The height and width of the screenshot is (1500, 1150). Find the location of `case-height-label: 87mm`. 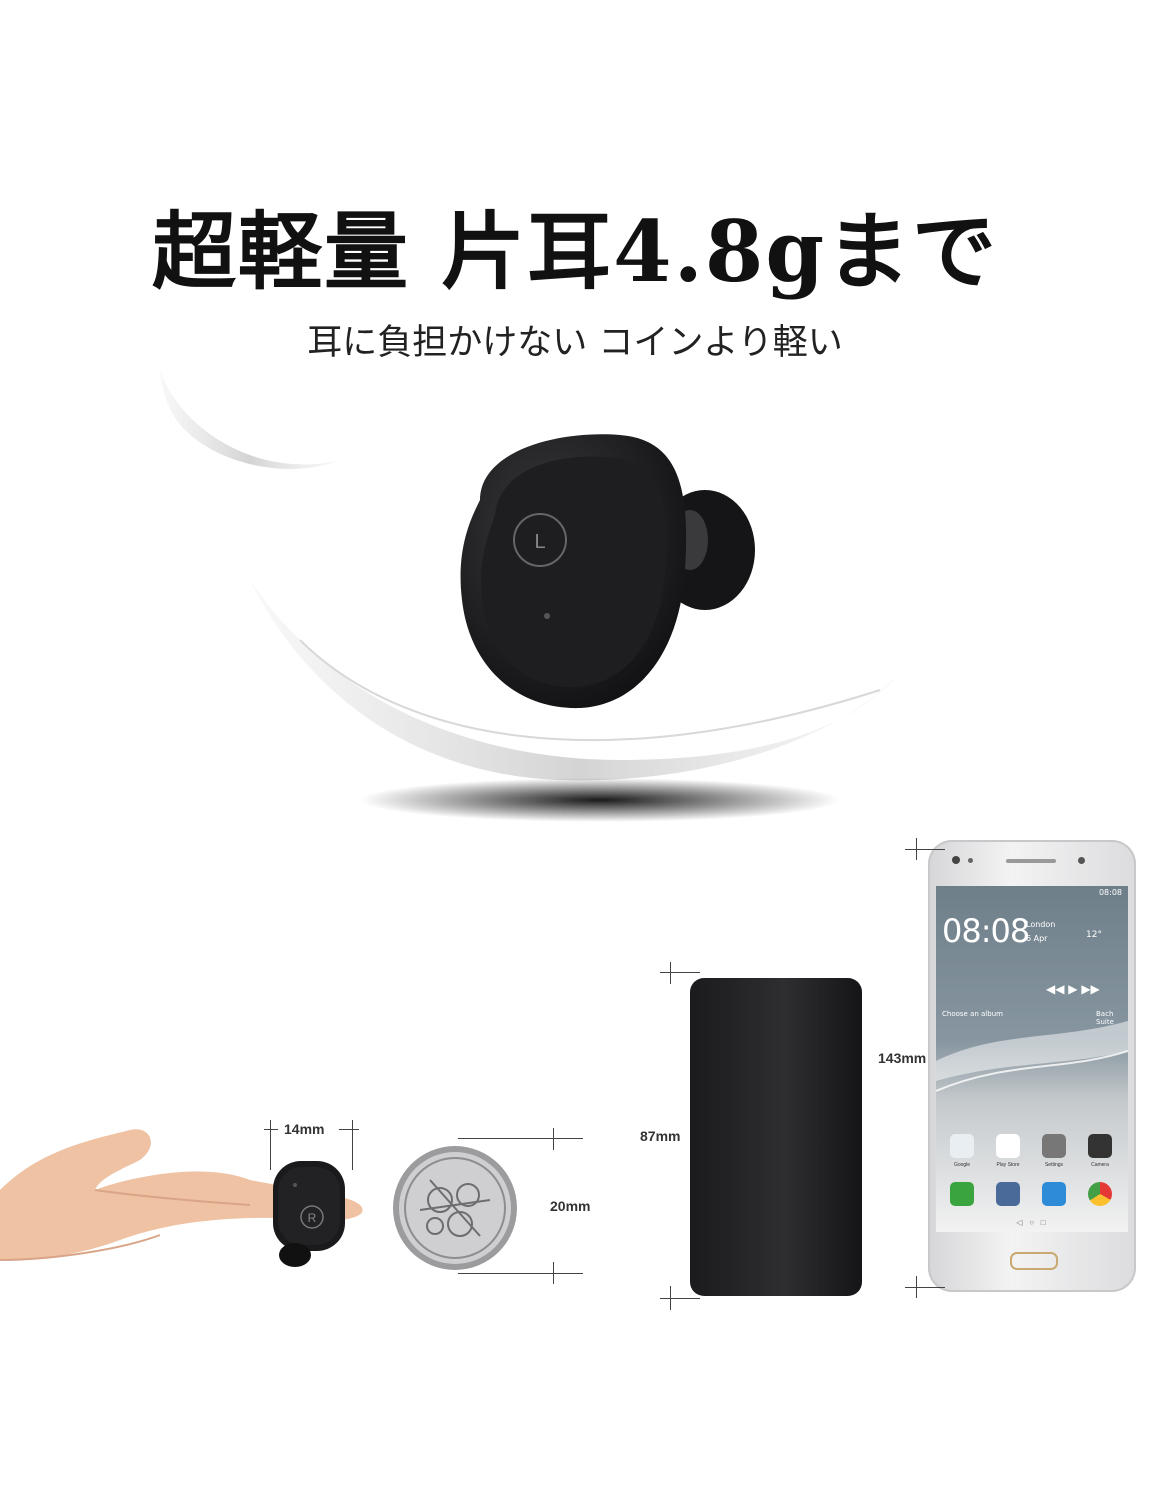

case-height-label: 87mm is located at coordinates (660, 1136).